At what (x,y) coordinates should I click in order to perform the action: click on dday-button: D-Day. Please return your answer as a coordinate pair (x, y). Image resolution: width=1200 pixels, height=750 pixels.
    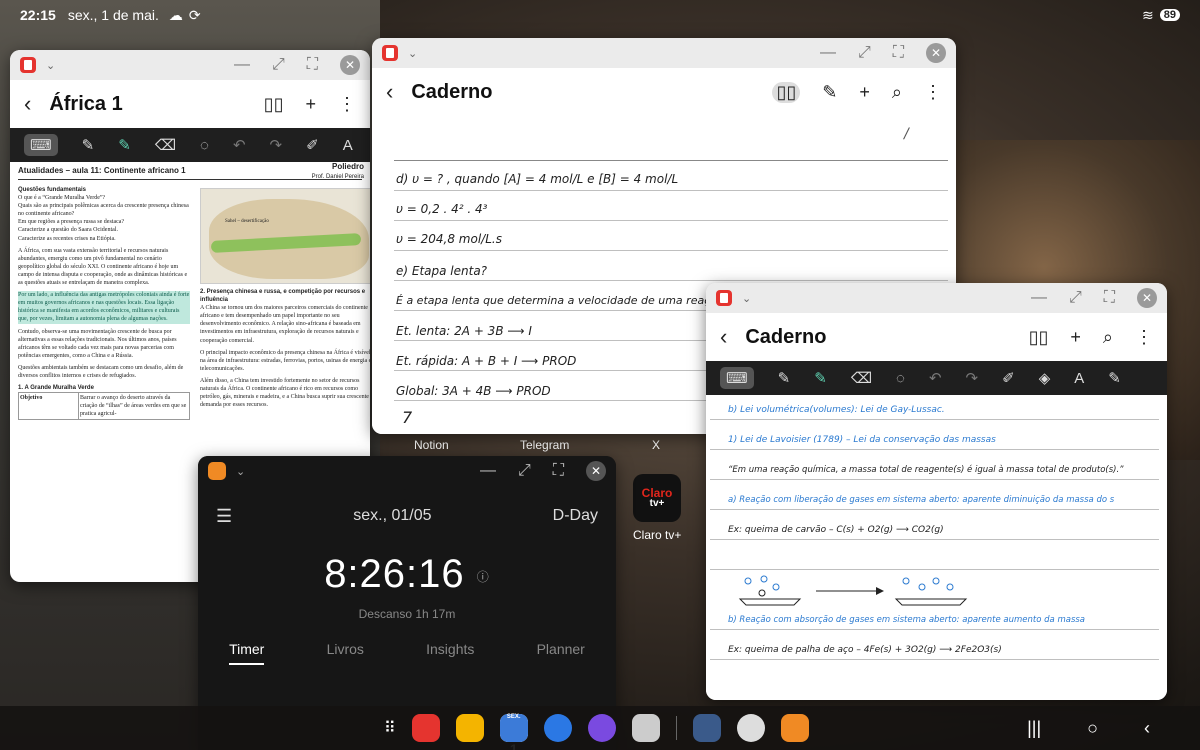
    Looking at the image, I should click on (575, 516).